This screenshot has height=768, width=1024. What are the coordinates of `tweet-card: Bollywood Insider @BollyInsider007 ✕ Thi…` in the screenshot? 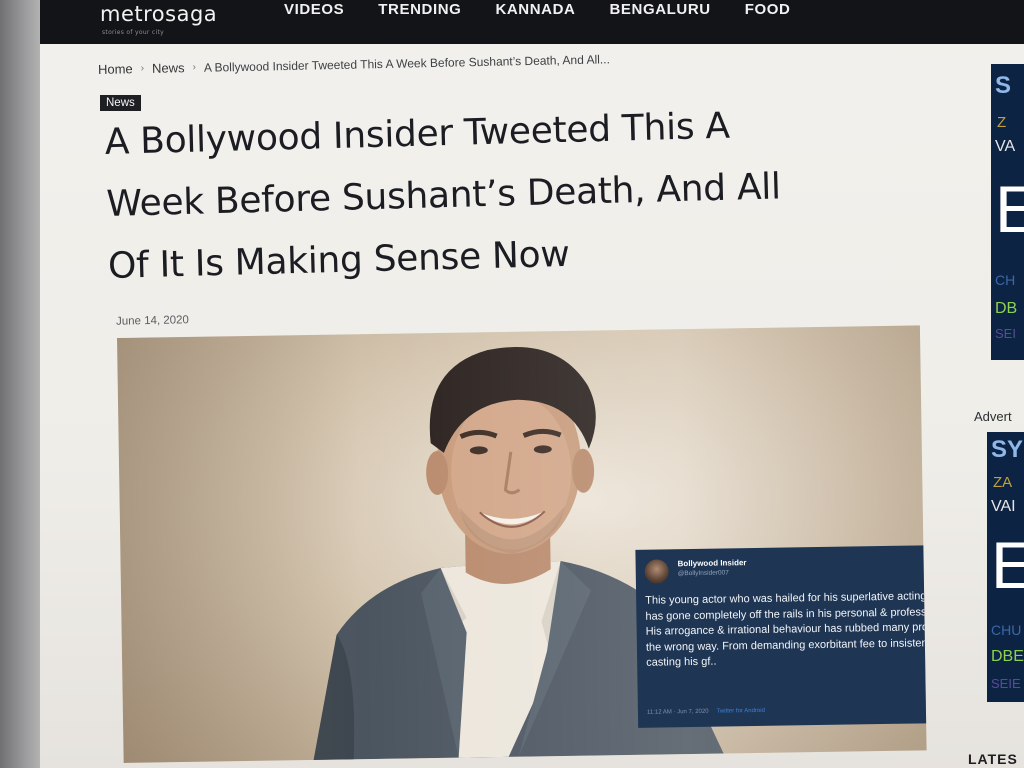 It's located at (781, 636).